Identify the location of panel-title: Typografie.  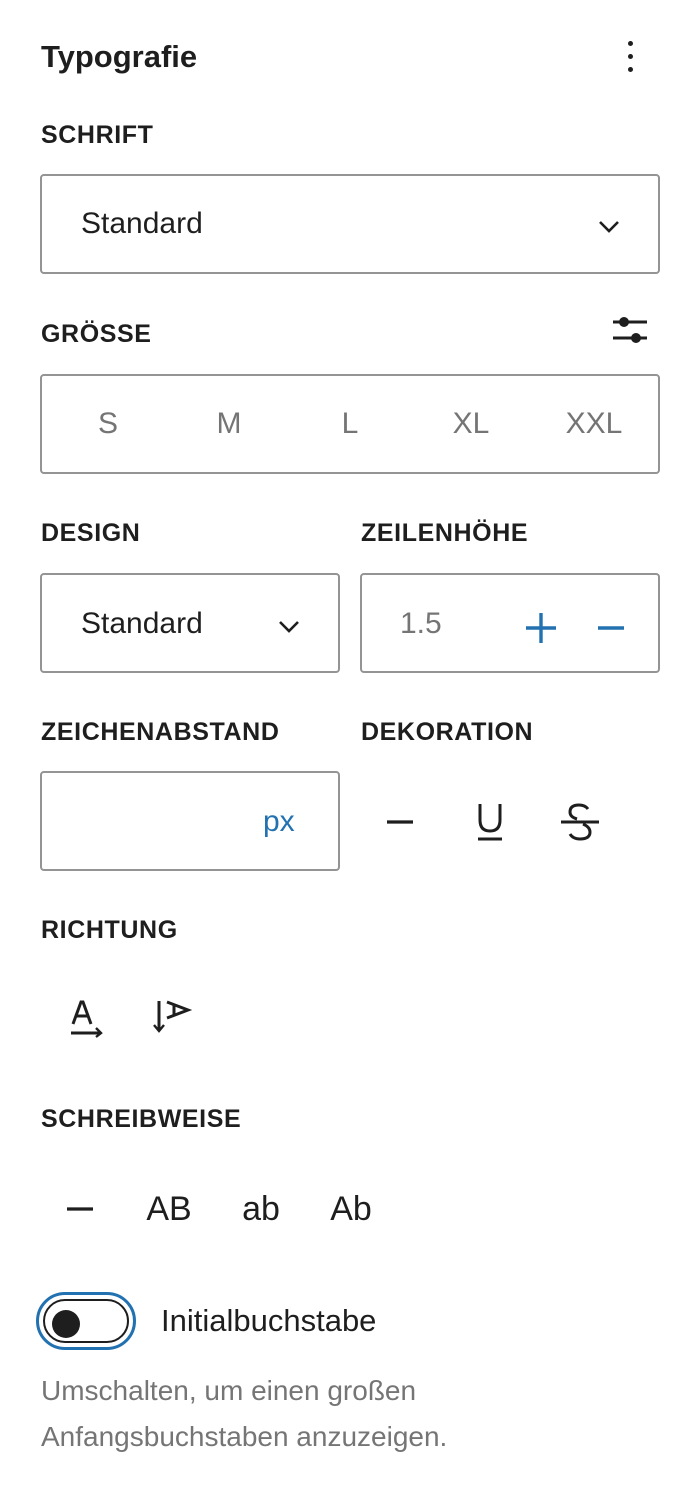
(119, 56).